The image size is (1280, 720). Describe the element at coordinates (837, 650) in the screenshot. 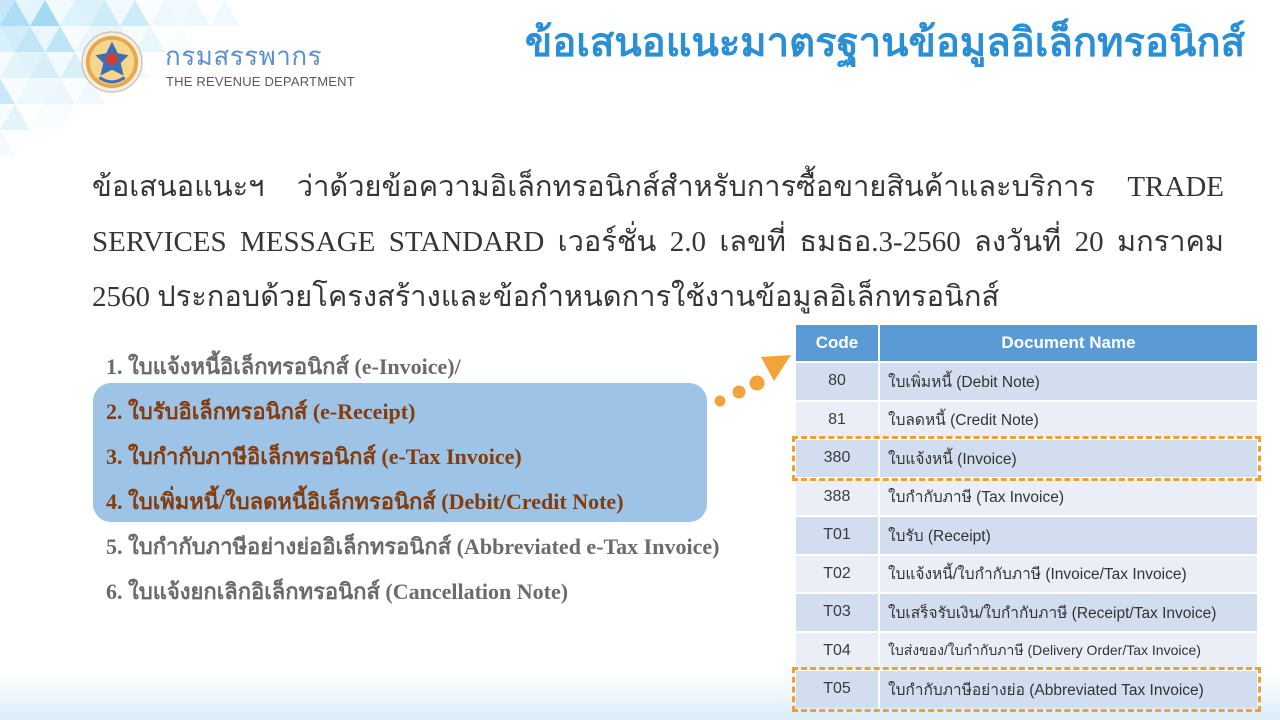

I see `code-cell: T04` at that location.